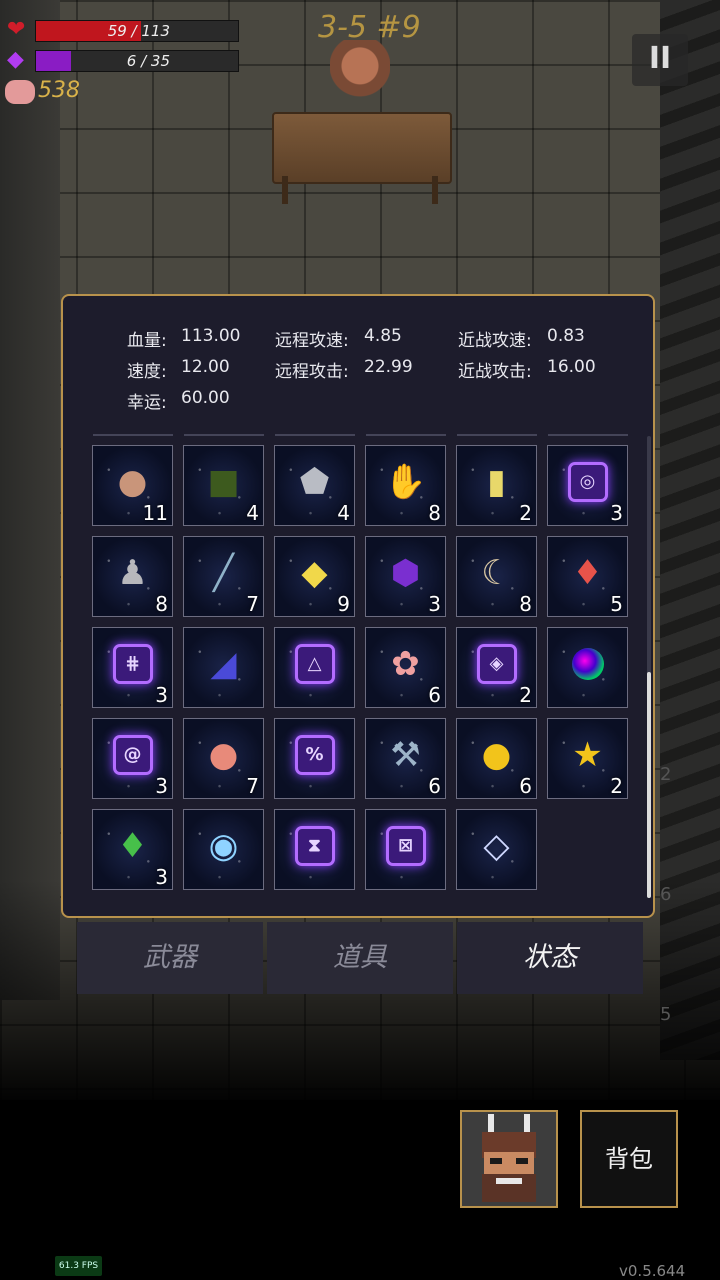  Describe the element at coordinates (496, 845) in the screenshot. I see `diamond-frame-icon: ◇` at that location.